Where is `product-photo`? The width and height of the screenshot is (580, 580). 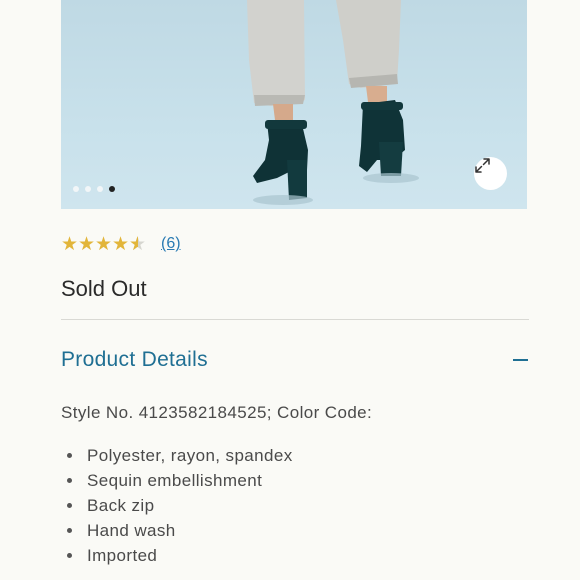 product-photo is located at coordinates (333, 102).